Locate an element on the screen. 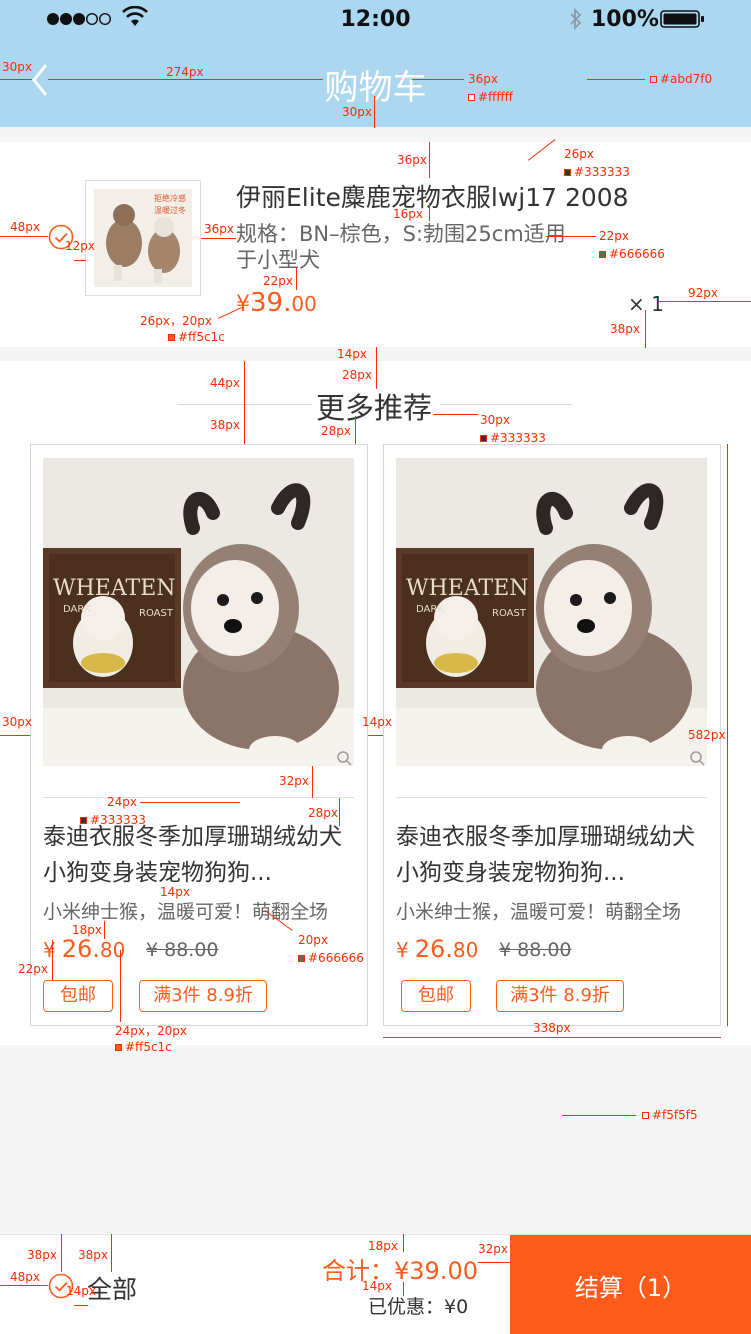 The width and height of the screenshot is (751, 1334). product-price: ¥26.80 is located at coordinates (84, 949).